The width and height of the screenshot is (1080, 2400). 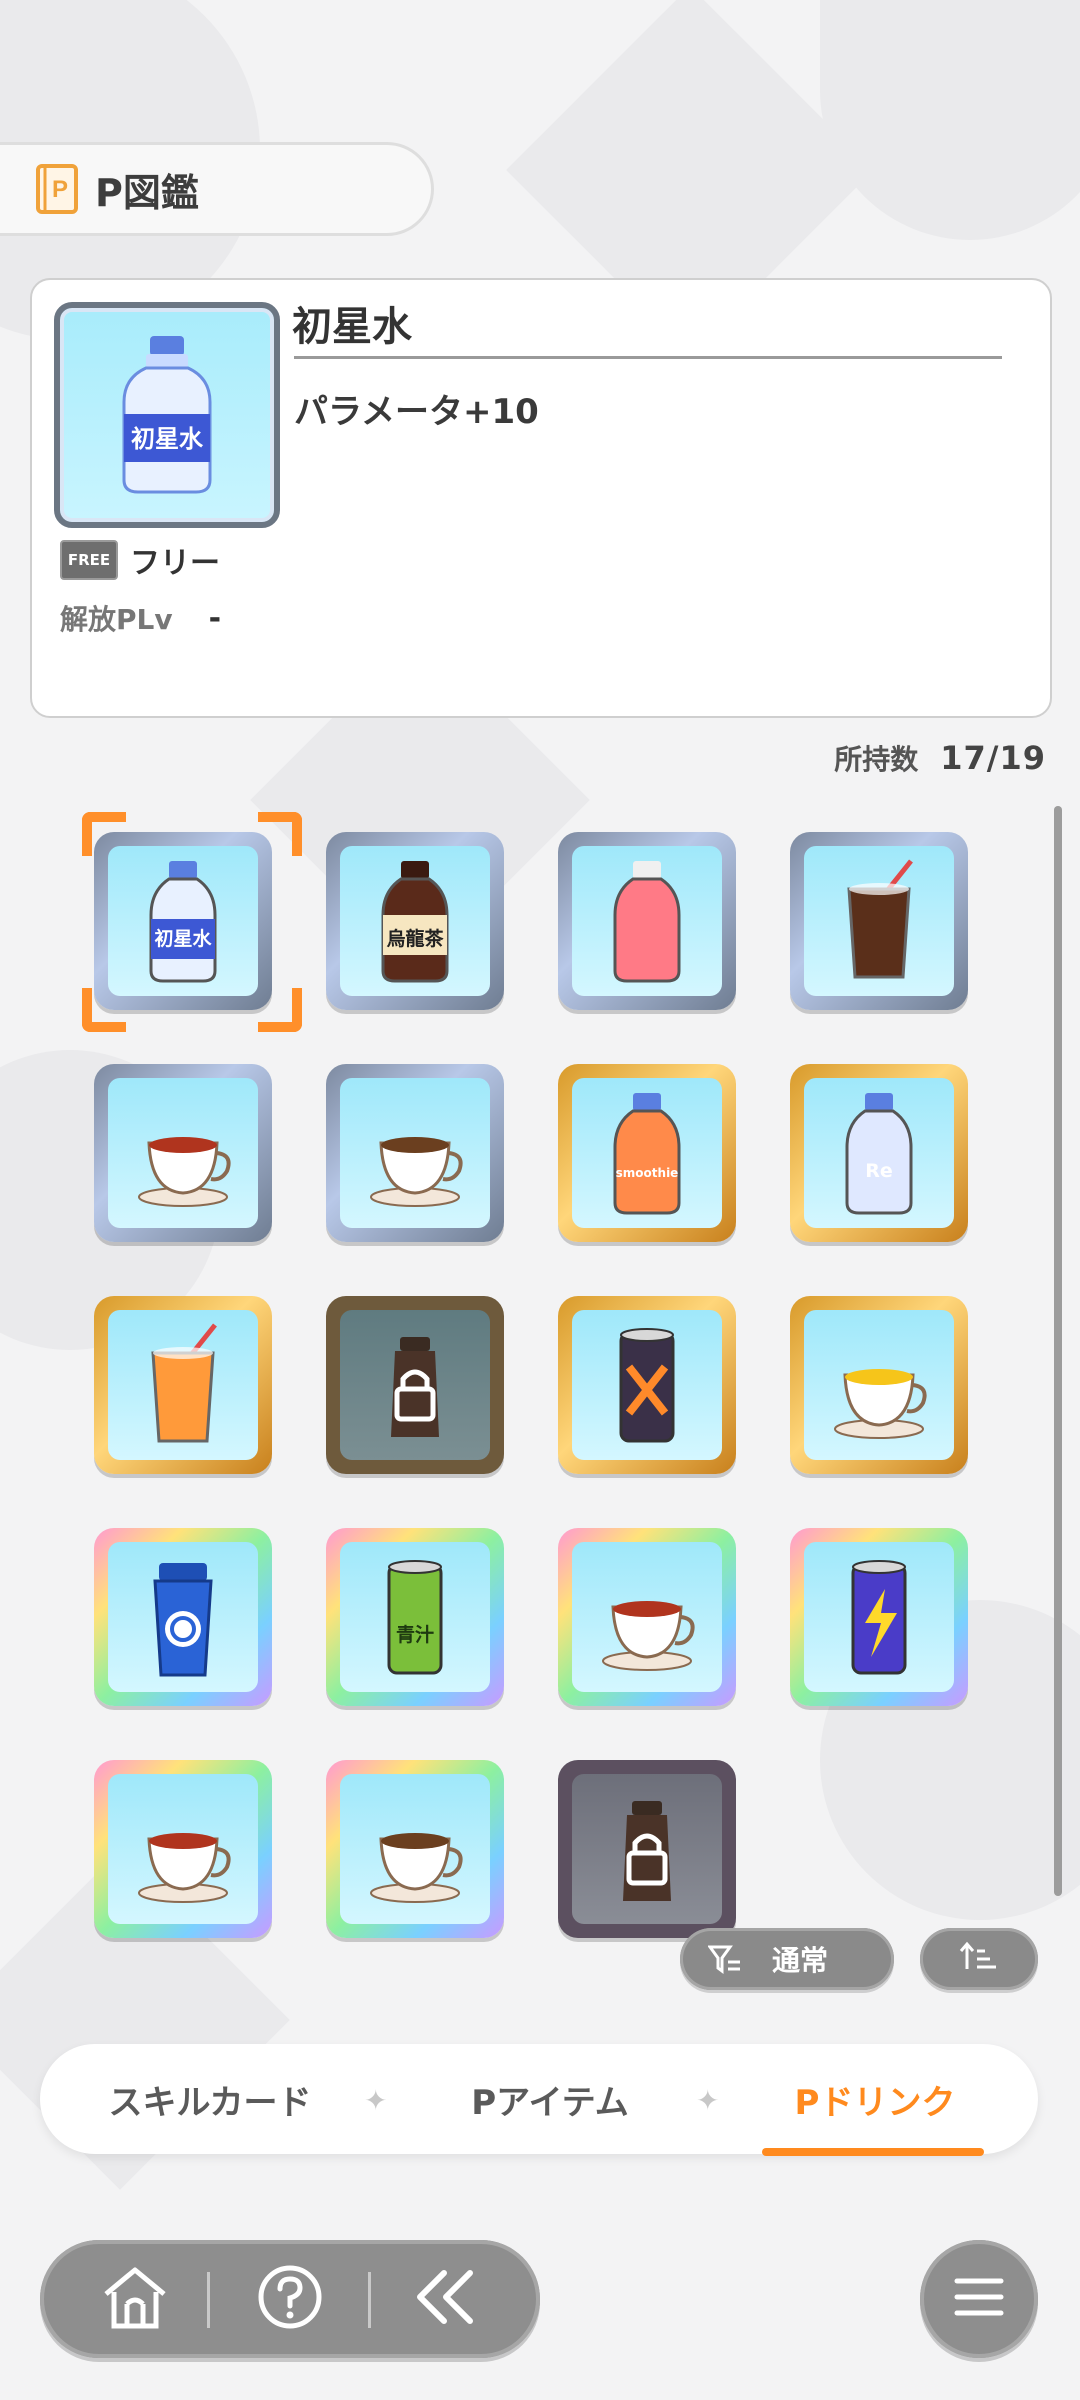 What do you see at coordinates (647, 1173) in the screenshot?
I see `svg-text: smoothie` at bounding box center [647, 1173].